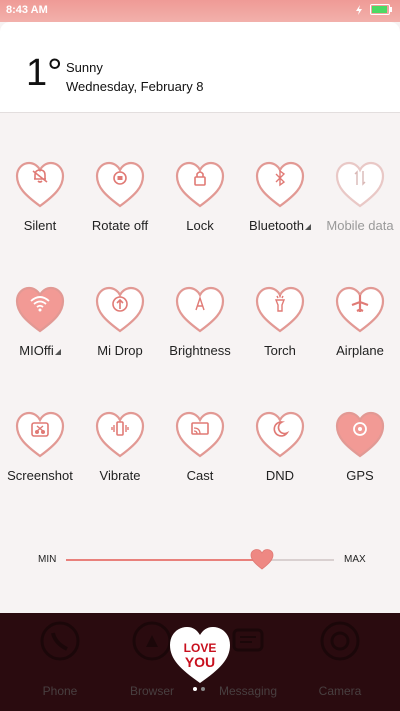  I want to click on page-indicator, so click(199, 689).